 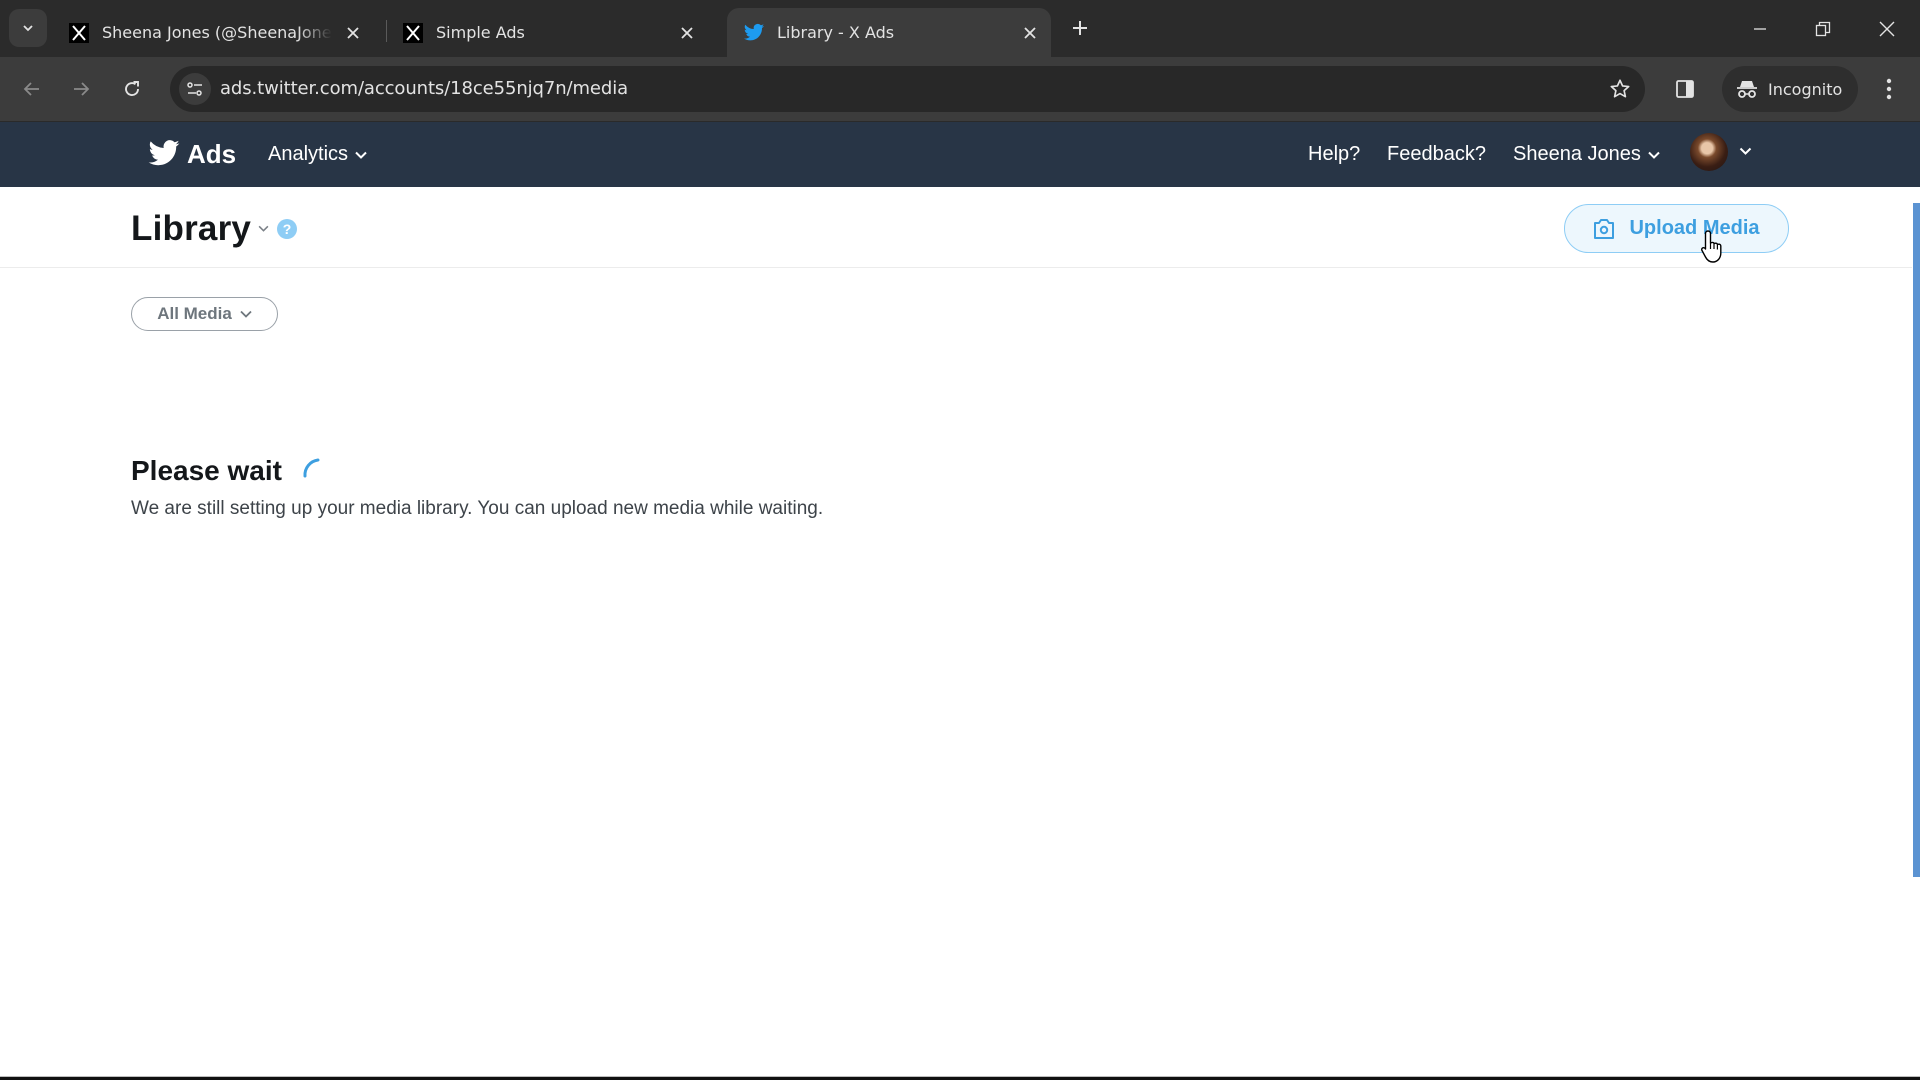 I want to click on help-label: Help?, so click(x=1334, y=154).